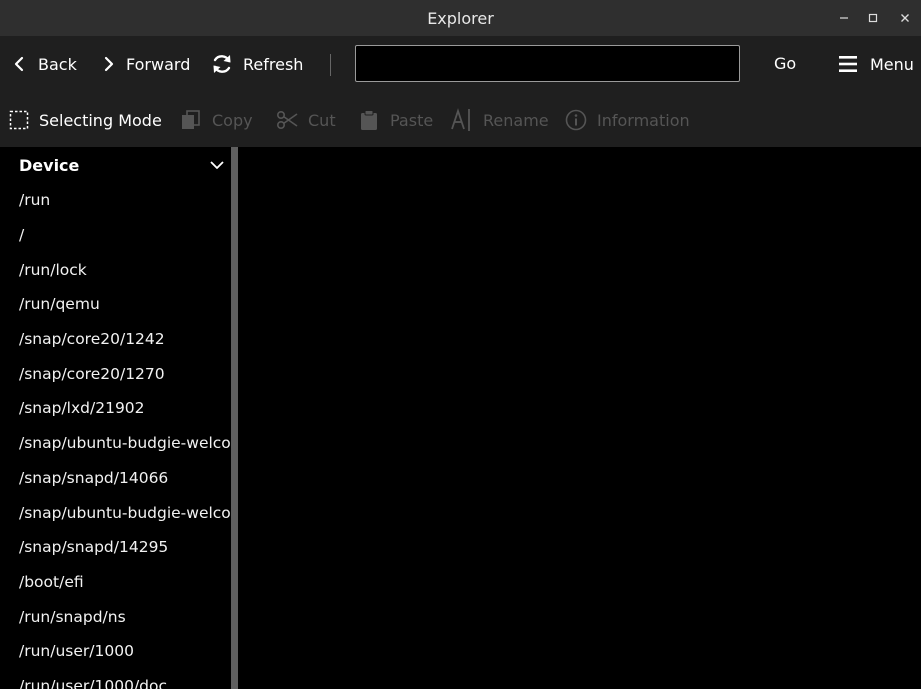 The image size is (921, 689). I want to click on title-bar: Explorer, so click(460, 18).